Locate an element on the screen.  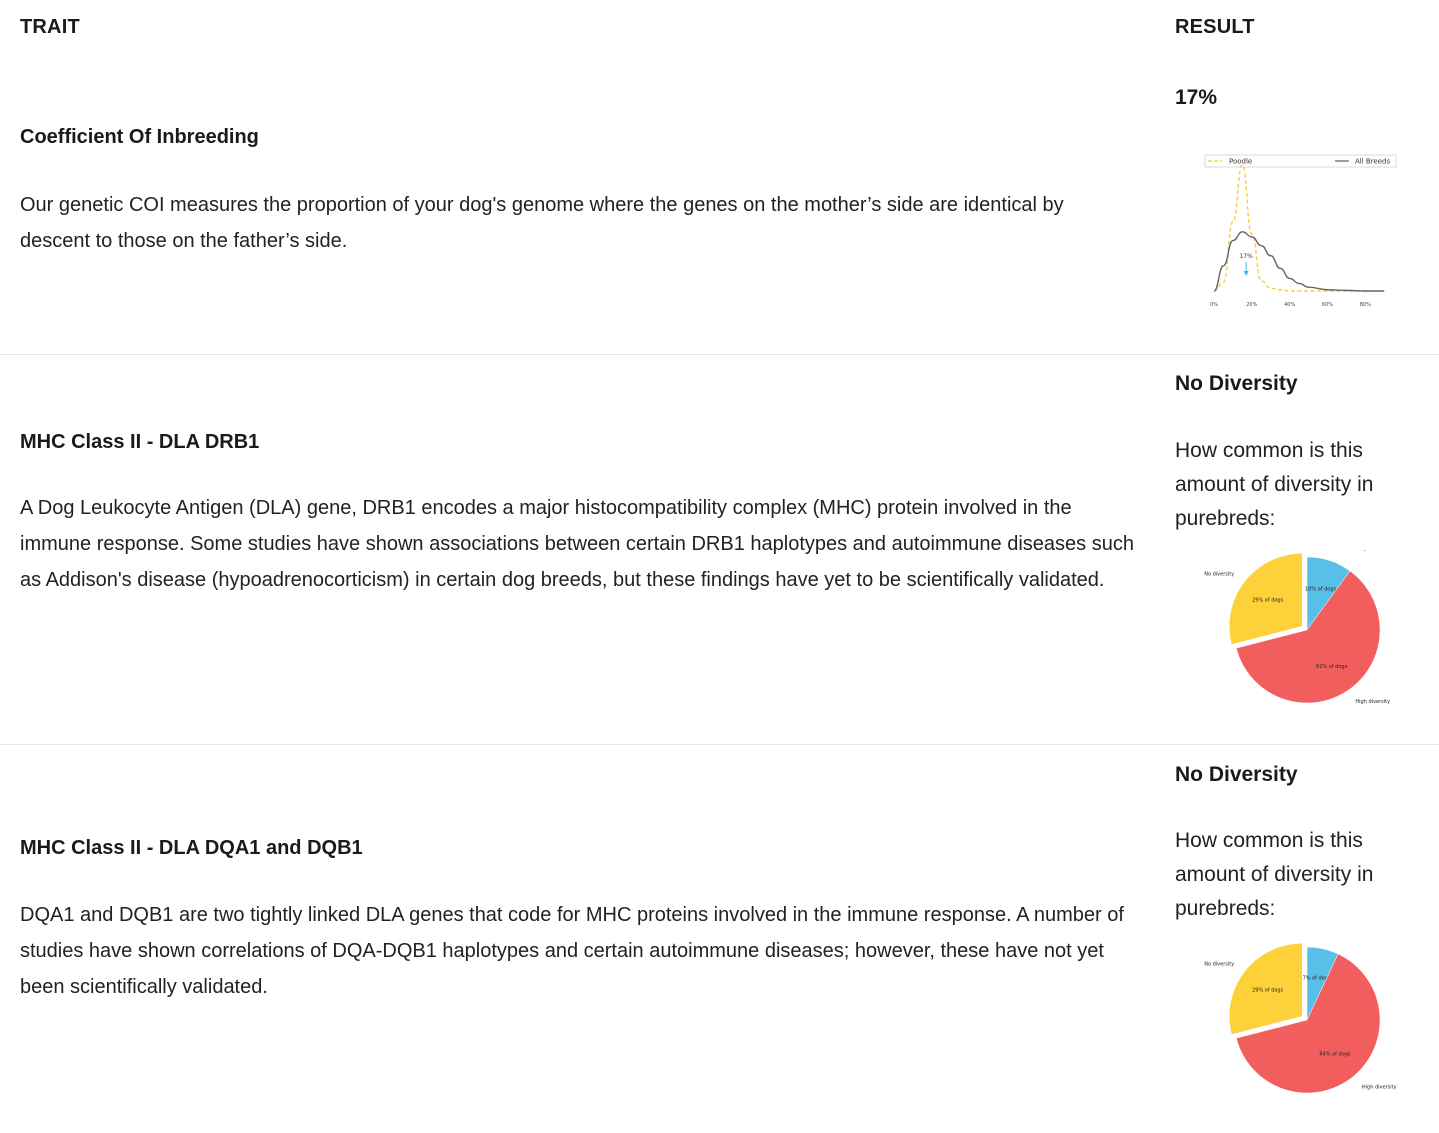
x-tick-label: 80% is located at coordinates (1365, 305).